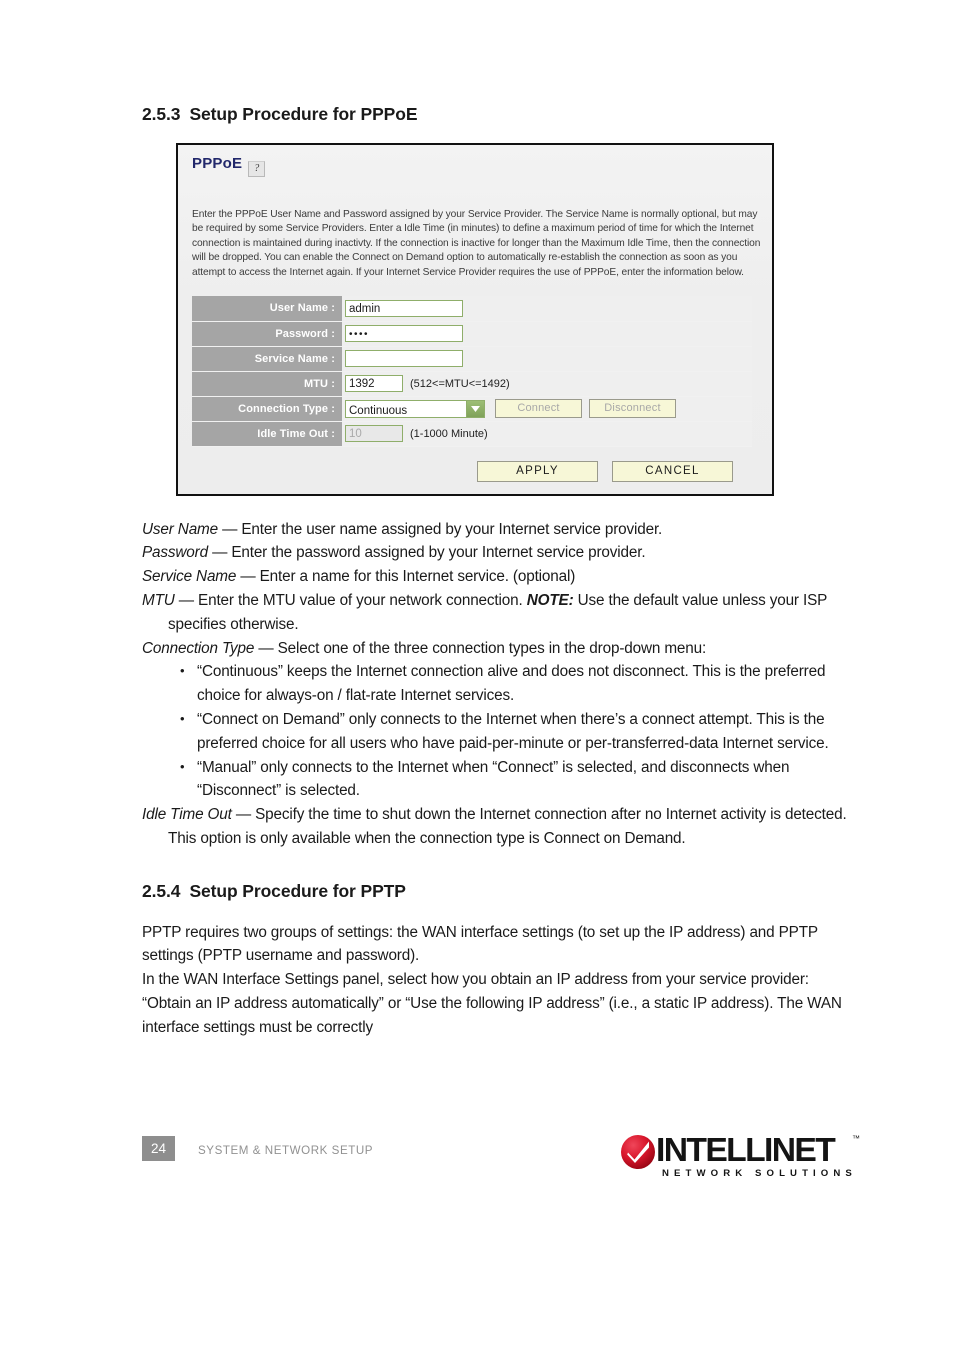  I want to click on service-name-cell, so click(547, 359).